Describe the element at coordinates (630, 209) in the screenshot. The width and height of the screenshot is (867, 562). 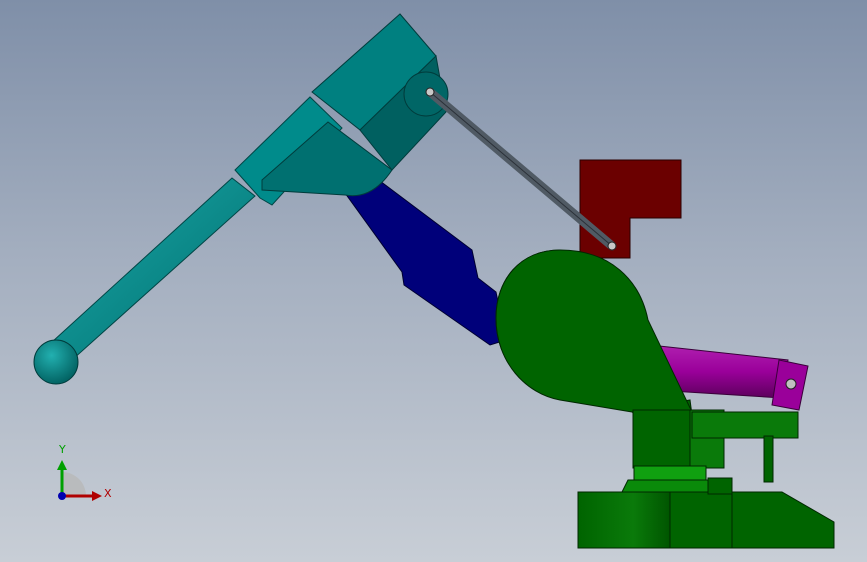
I see `counterweight` at that location.